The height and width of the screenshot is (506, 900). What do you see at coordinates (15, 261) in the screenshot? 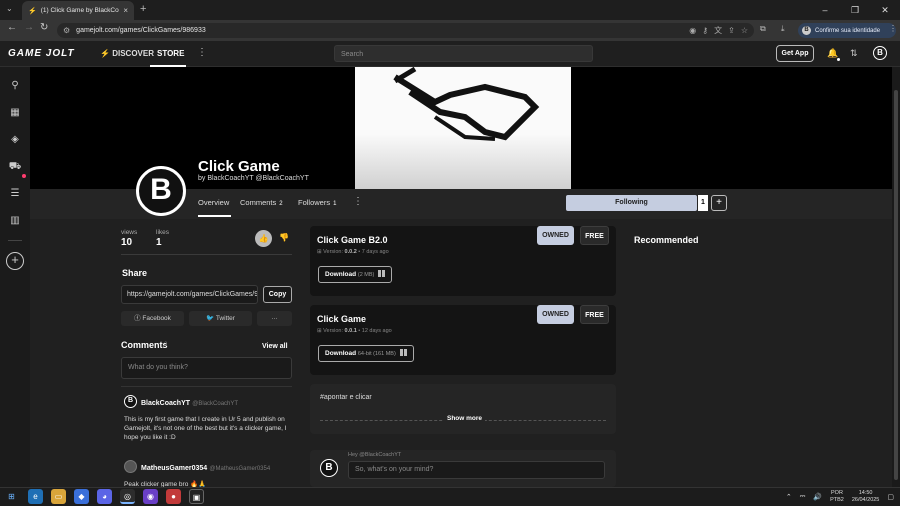
I see `add-community-icon: +` at bounding box center [15, 261].